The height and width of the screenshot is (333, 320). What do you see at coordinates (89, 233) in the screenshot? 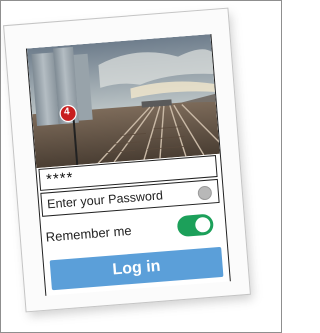
I see `remember-label: Remember me` at bounding box center [89, 233].